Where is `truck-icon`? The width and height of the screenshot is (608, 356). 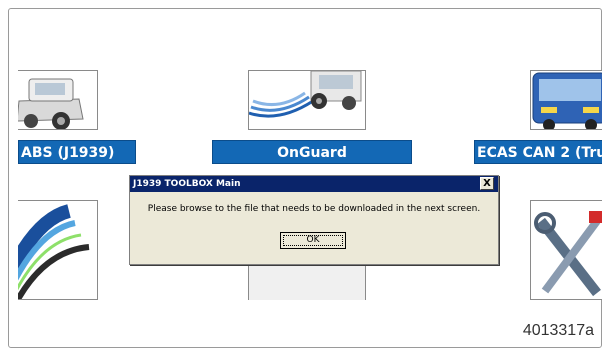
truck-icon is located at coordinates (51, 103).